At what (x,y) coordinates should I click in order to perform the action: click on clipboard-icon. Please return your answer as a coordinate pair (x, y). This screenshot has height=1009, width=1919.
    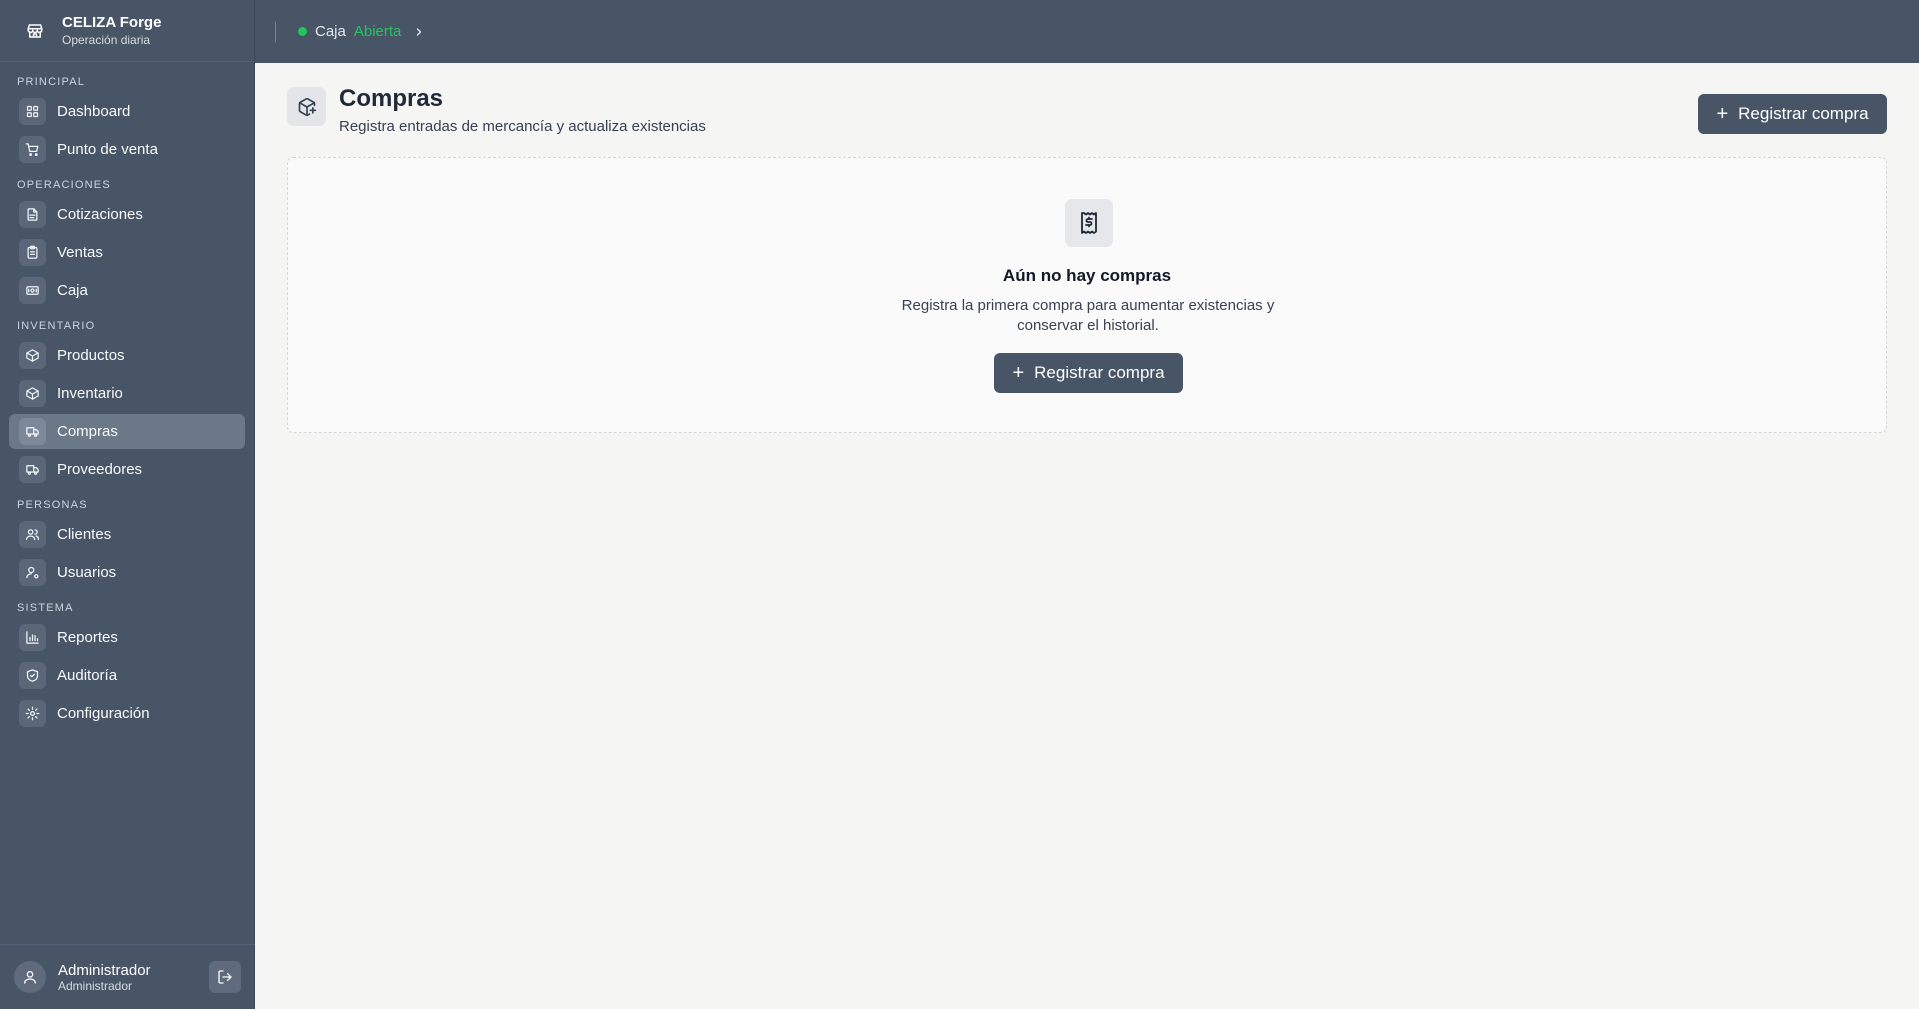
    Looking at the image, I should click on (32, 252).